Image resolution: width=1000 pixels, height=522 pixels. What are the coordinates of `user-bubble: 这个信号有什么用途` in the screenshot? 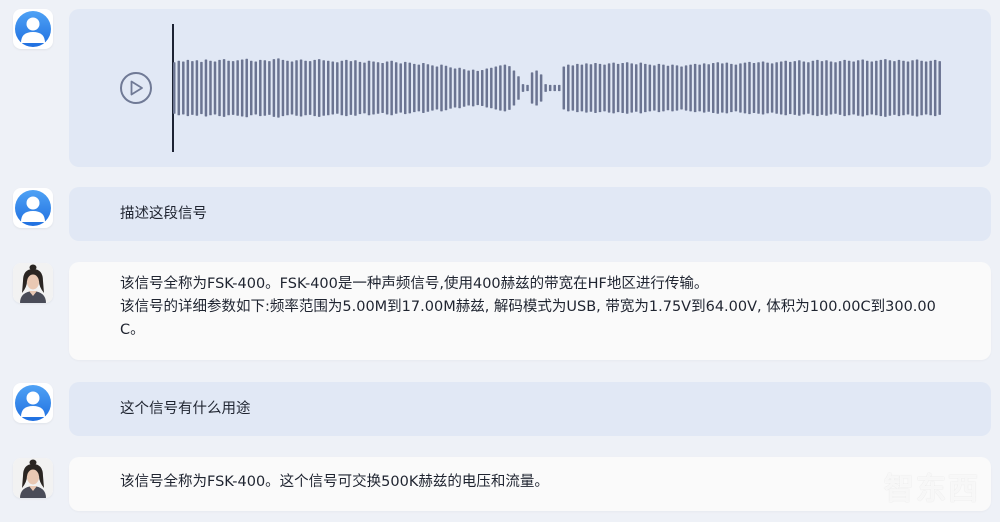 It's located at (530, 409).